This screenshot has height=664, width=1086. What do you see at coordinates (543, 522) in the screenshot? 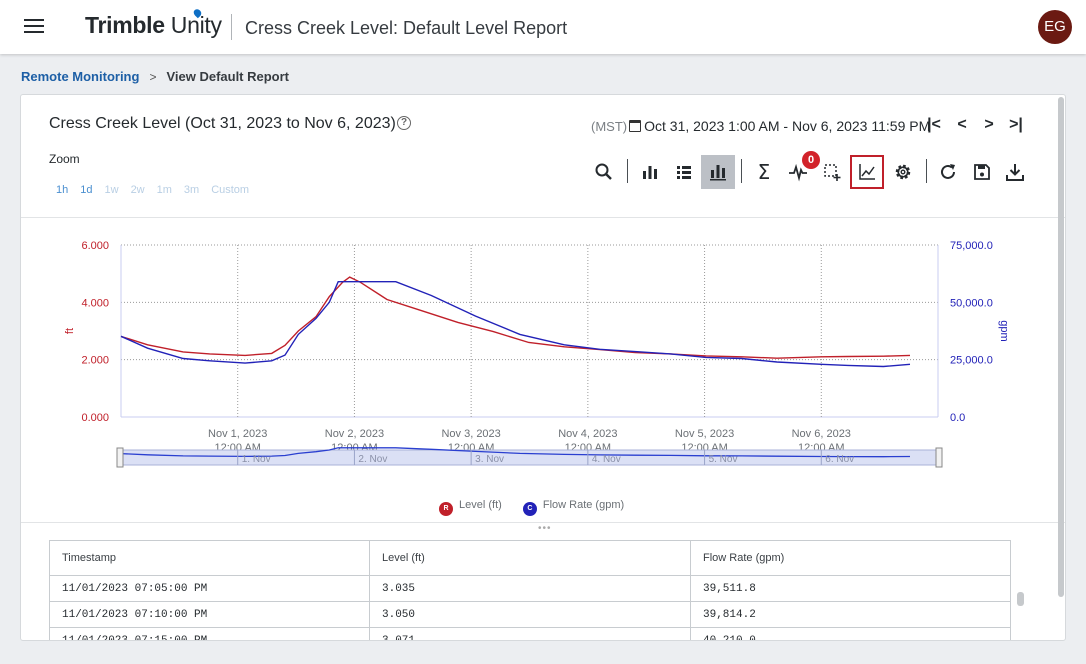
I see `chart-divider-line` at bounding box center [543, 522].